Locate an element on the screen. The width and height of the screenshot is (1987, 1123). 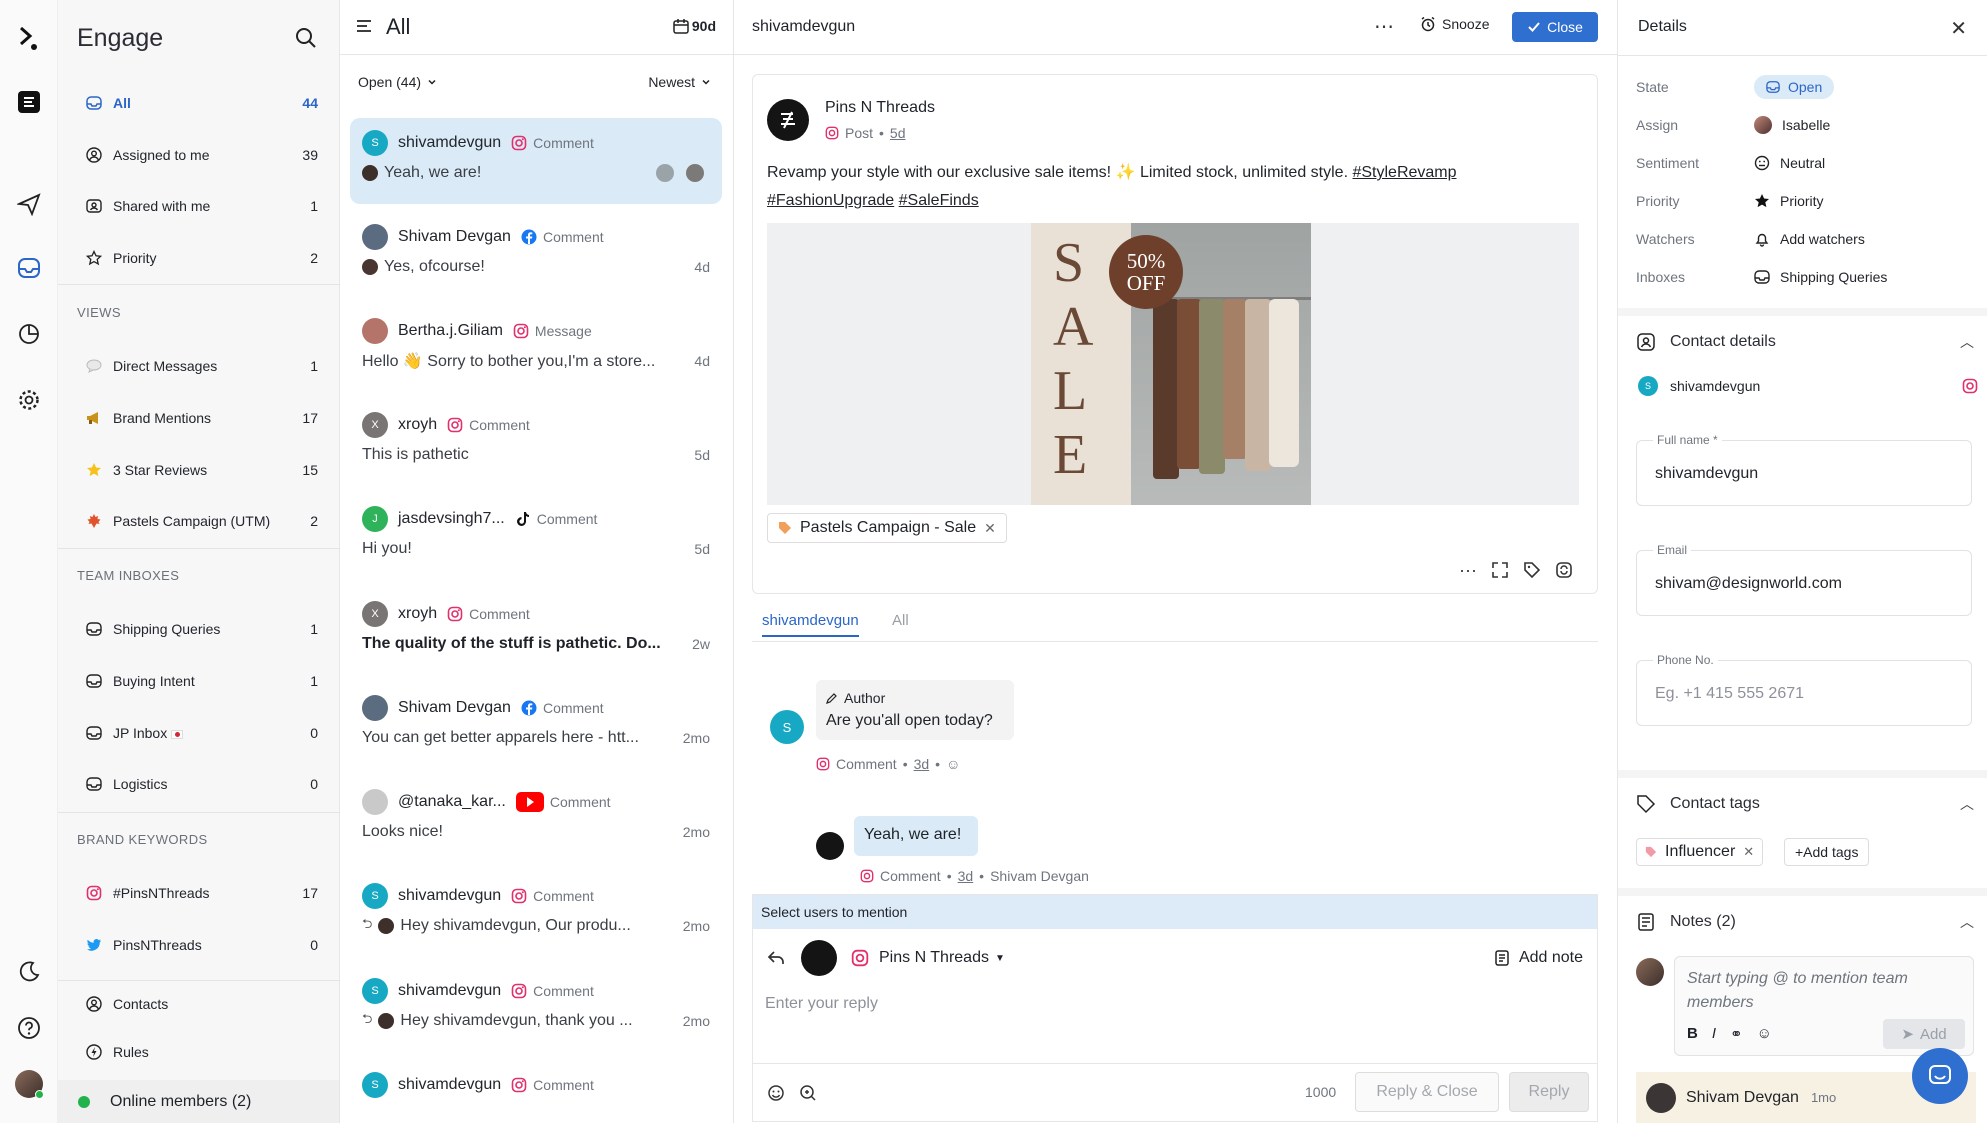
send-icon is located at coordinates (28, 204).